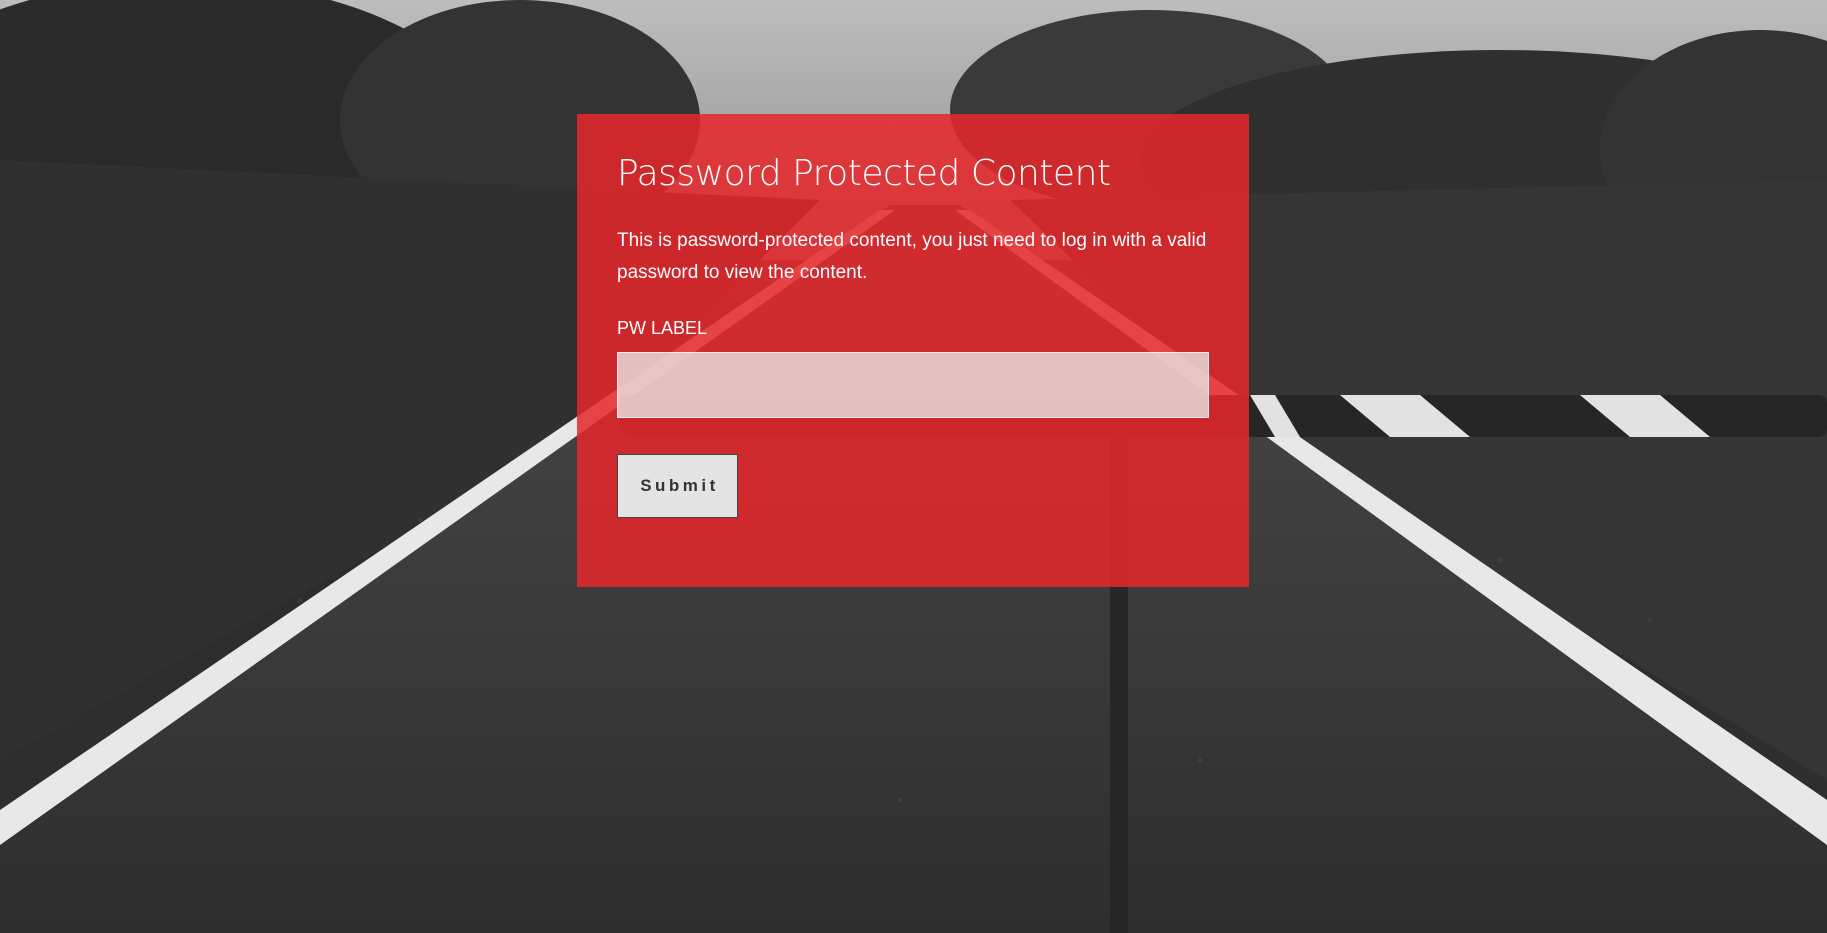  What do you see at coordinates (864, 173) in the screenshot?
I see `panel-title: Password Protected Content` at bounding box center [864, 173].